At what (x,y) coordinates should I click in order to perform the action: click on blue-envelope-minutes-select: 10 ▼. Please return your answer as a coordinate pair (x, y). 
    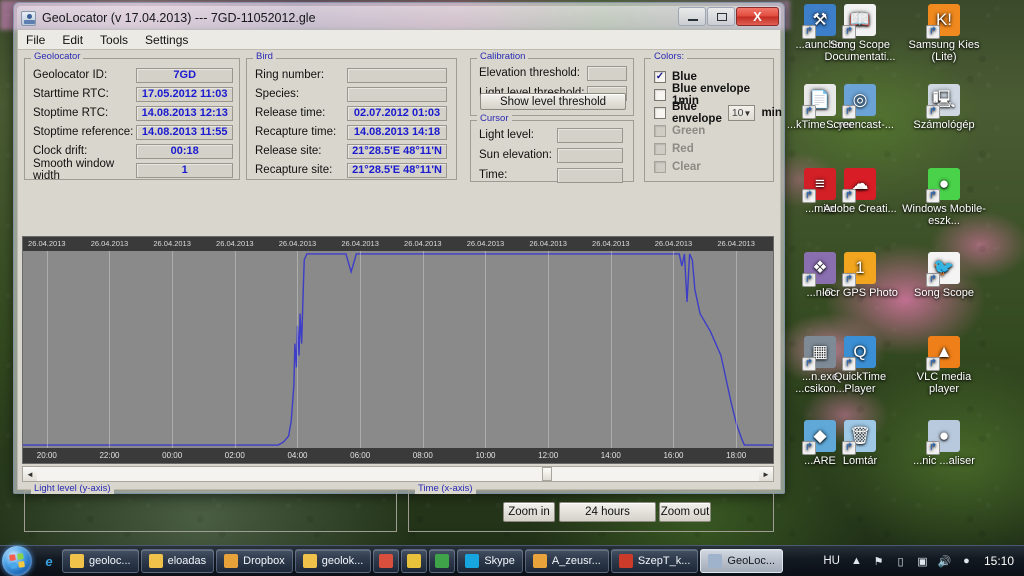
    Looking at the image, I should click on (741, 113).